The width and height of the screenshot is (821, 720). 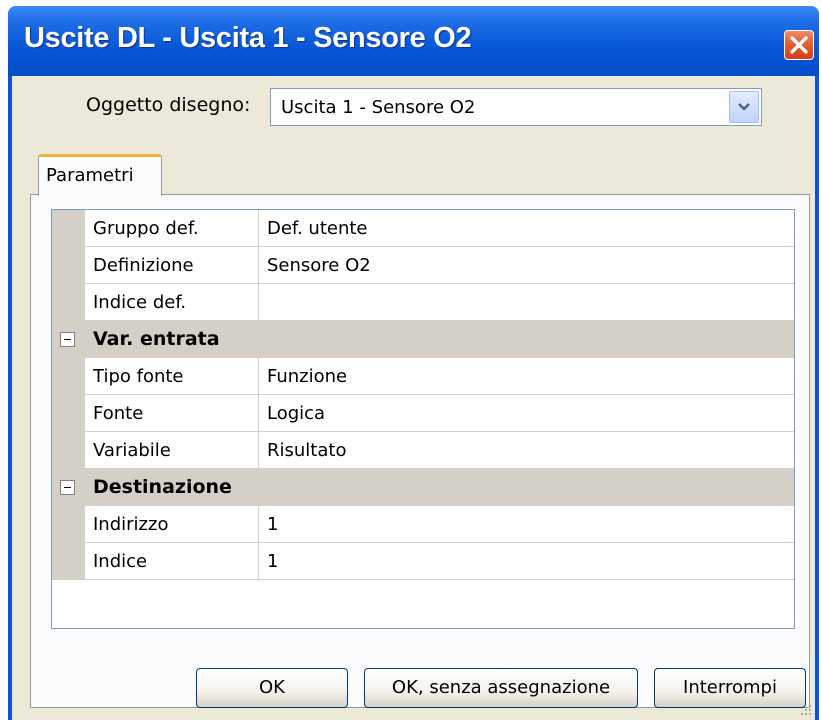 I want to click on property-row: Gruppo def. Def. utente, so click(x=423, y=228).